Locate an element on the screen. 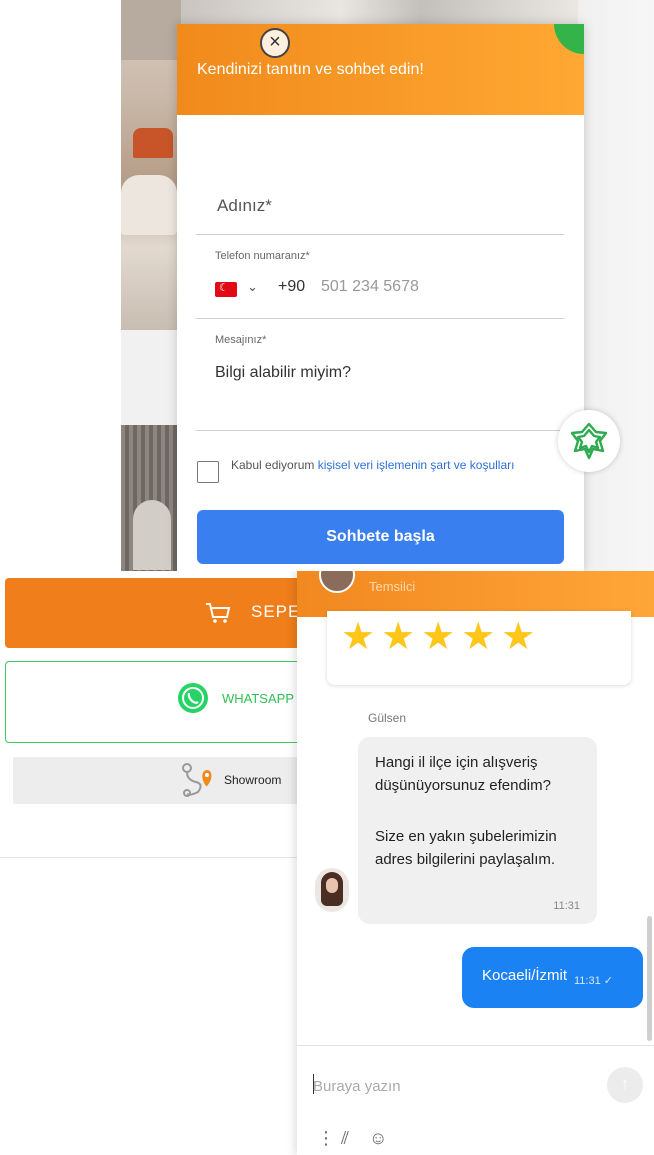 This screenshot has width=654, height=1155. chat-scrollbar is located at coordinates (649, 978).